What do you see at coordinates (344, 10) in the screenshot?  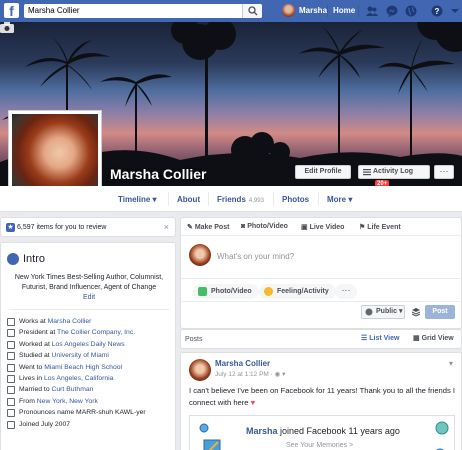 I see `home-link: Home` at bounding box center [344, 10].